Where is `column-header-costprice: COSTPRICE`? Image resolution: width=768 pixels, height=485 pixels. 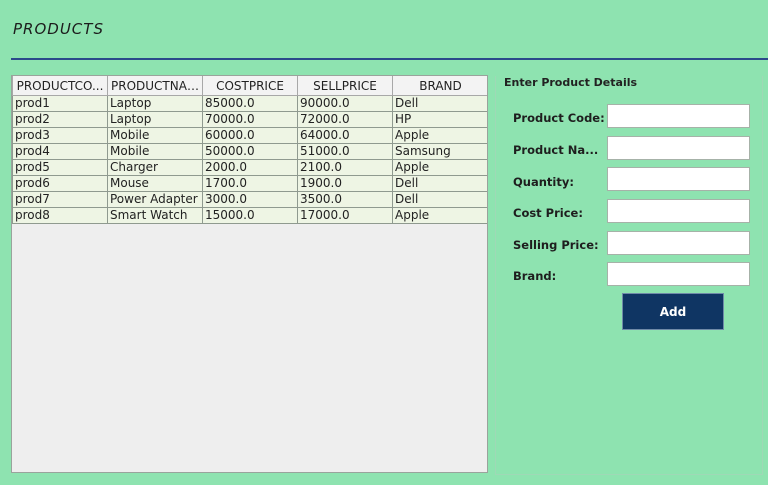
column-header-costprice: COSTPRICE is located at coordinates (250, 86).